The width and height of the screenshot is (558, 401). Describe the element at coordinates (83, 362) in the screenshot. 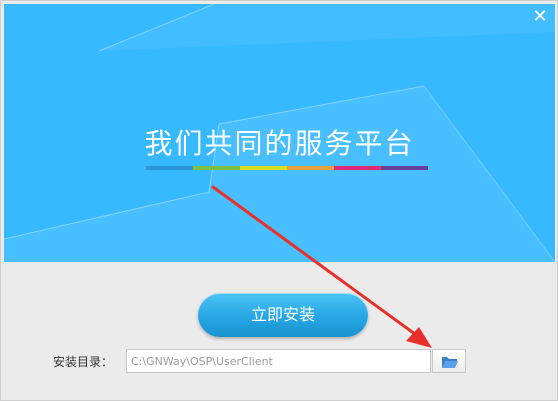

I see `install-directory-label: 安装目录：` at that location.